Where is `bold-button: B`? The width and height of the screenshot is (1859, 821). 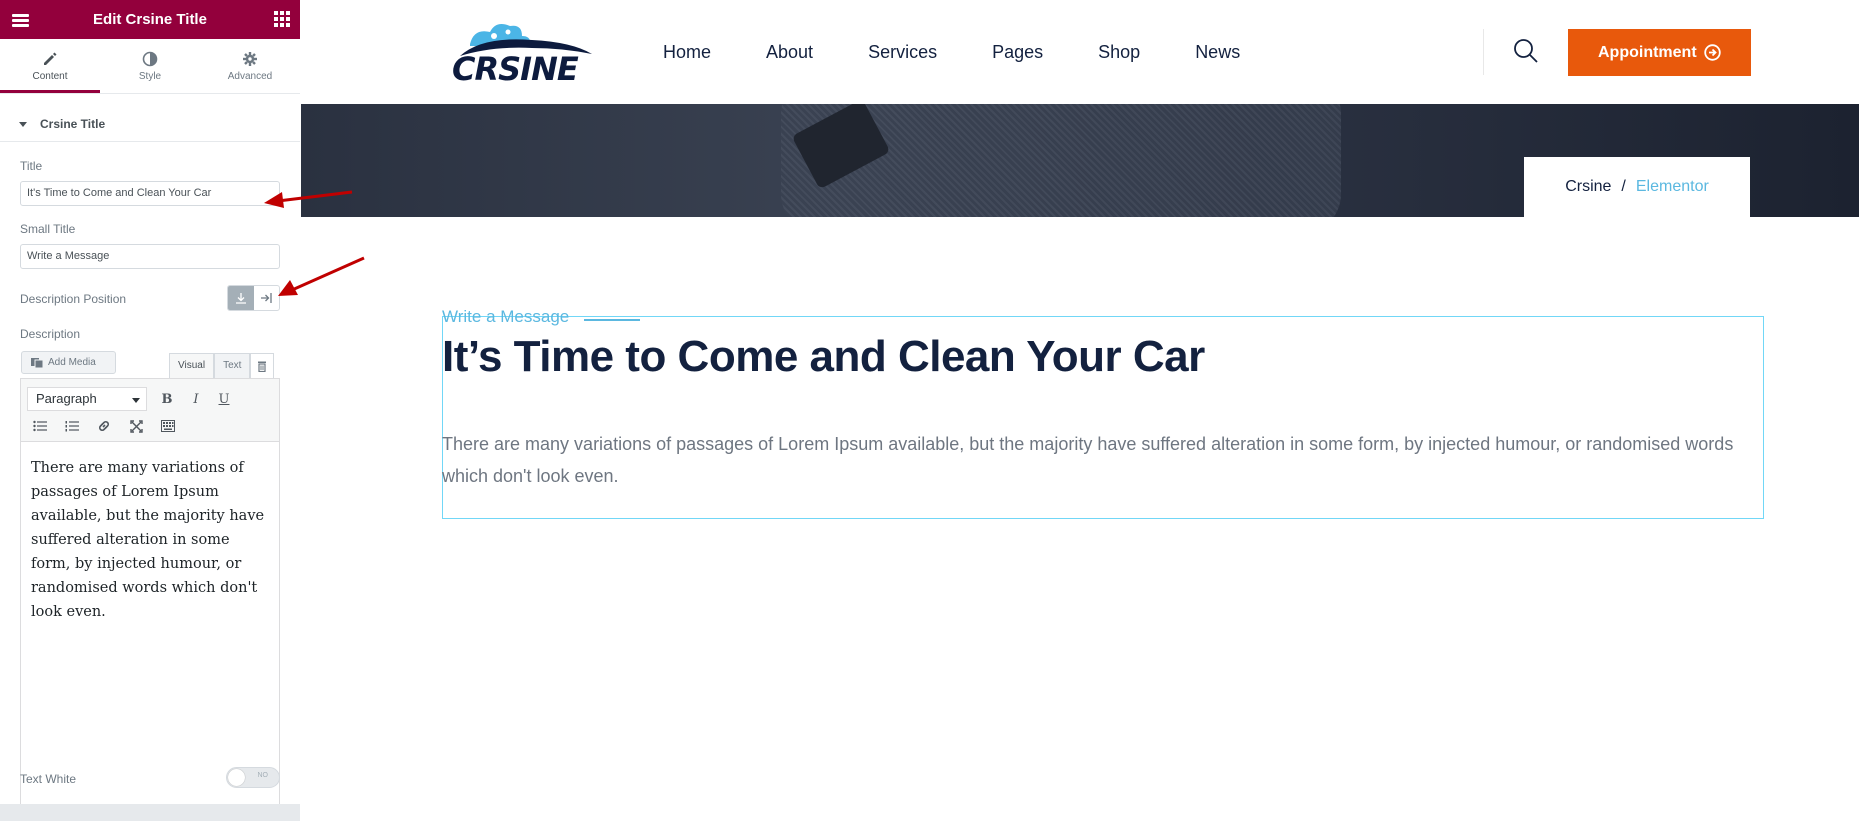
bold-button: B is located at coordinates (167, 399).